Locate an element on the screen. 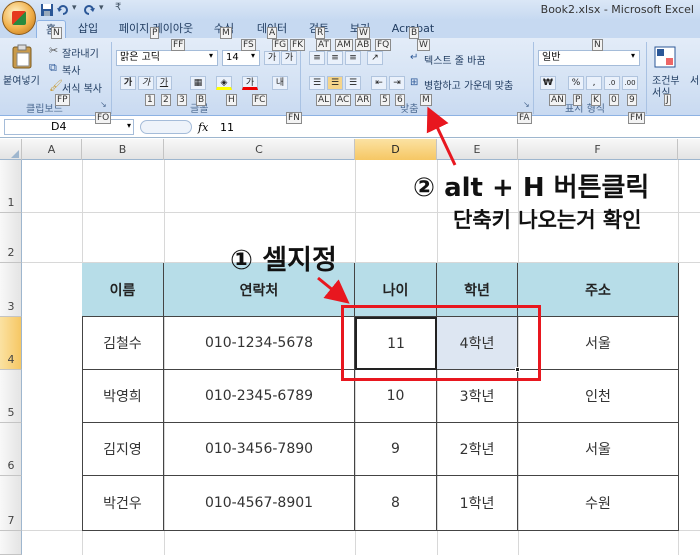 The width and height of the screenshot is (700, 555). keytip: 5 is located at coordinates (385, 100).